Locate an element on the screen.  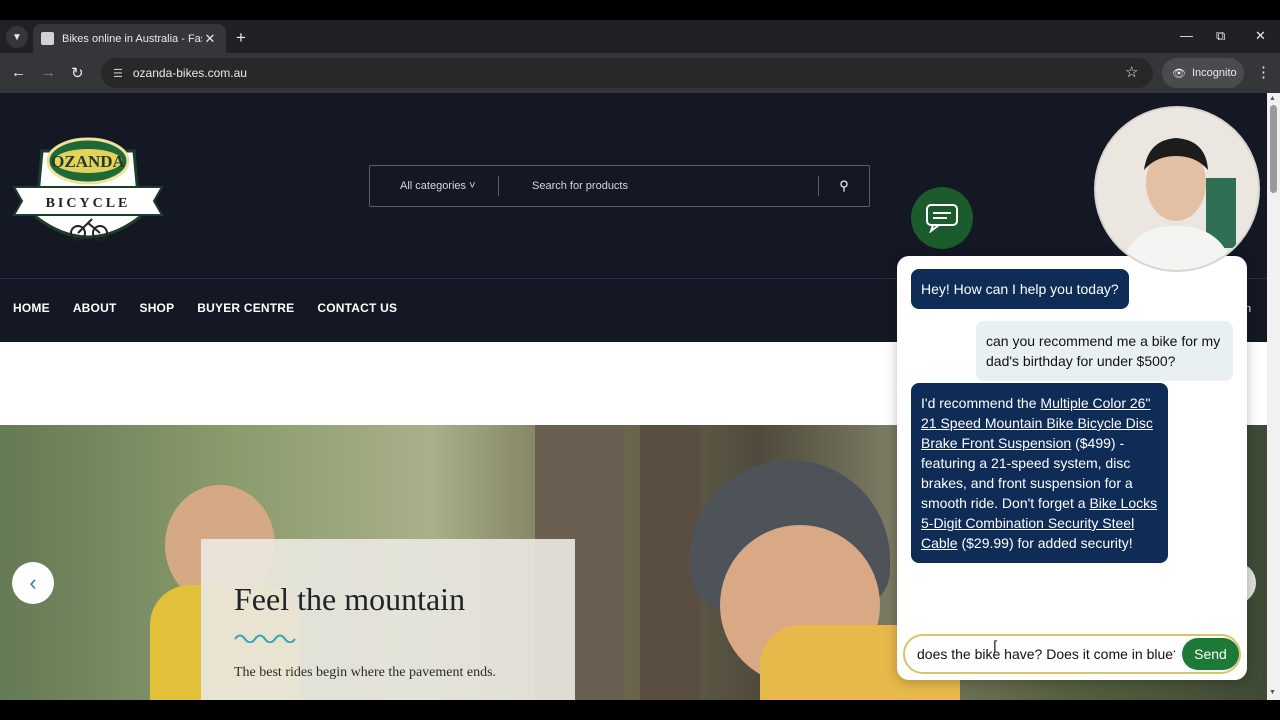
chat-bubble-icon is located at coordinates (942, 218).